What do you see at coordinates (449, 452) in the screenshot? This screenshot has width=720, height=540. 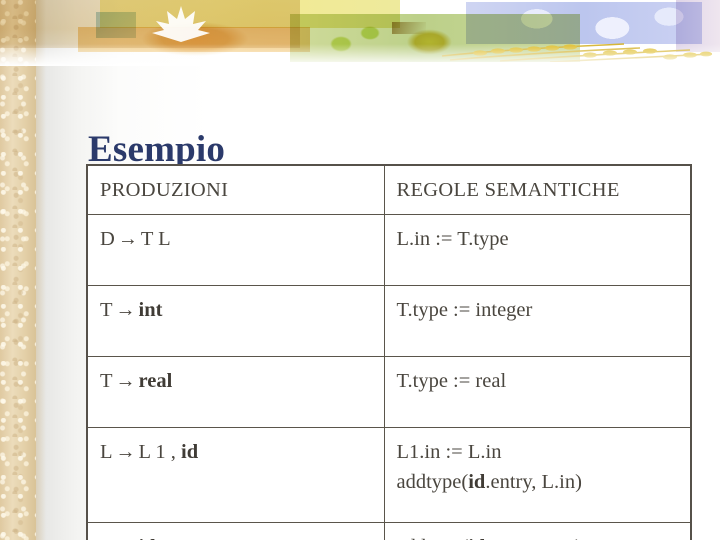 I see `semantic-rule-line: L1.in := L.in` at bounding box center [449, 452].